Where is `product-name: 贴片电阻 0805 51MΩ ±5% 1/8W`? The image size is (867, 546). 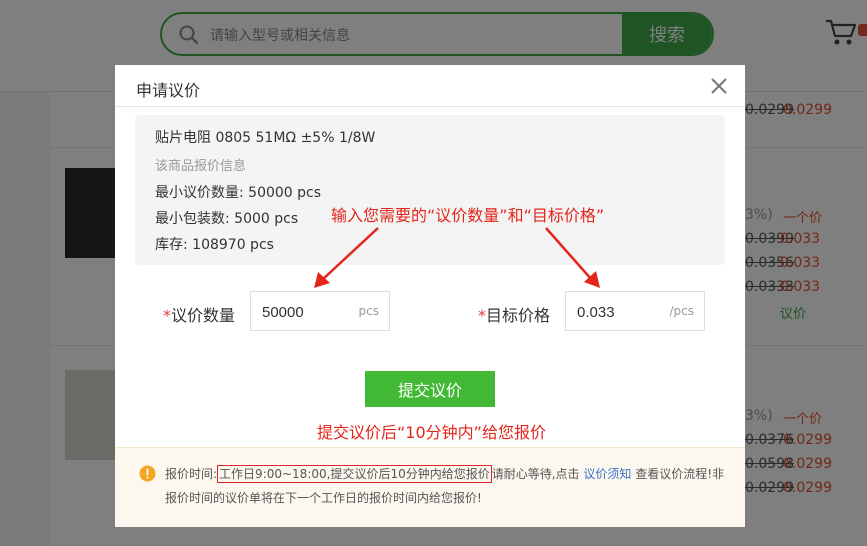 product-name: 贴片电阻 0805 51MΩ ±5% 1/8W is located at coordinates (265, 138).